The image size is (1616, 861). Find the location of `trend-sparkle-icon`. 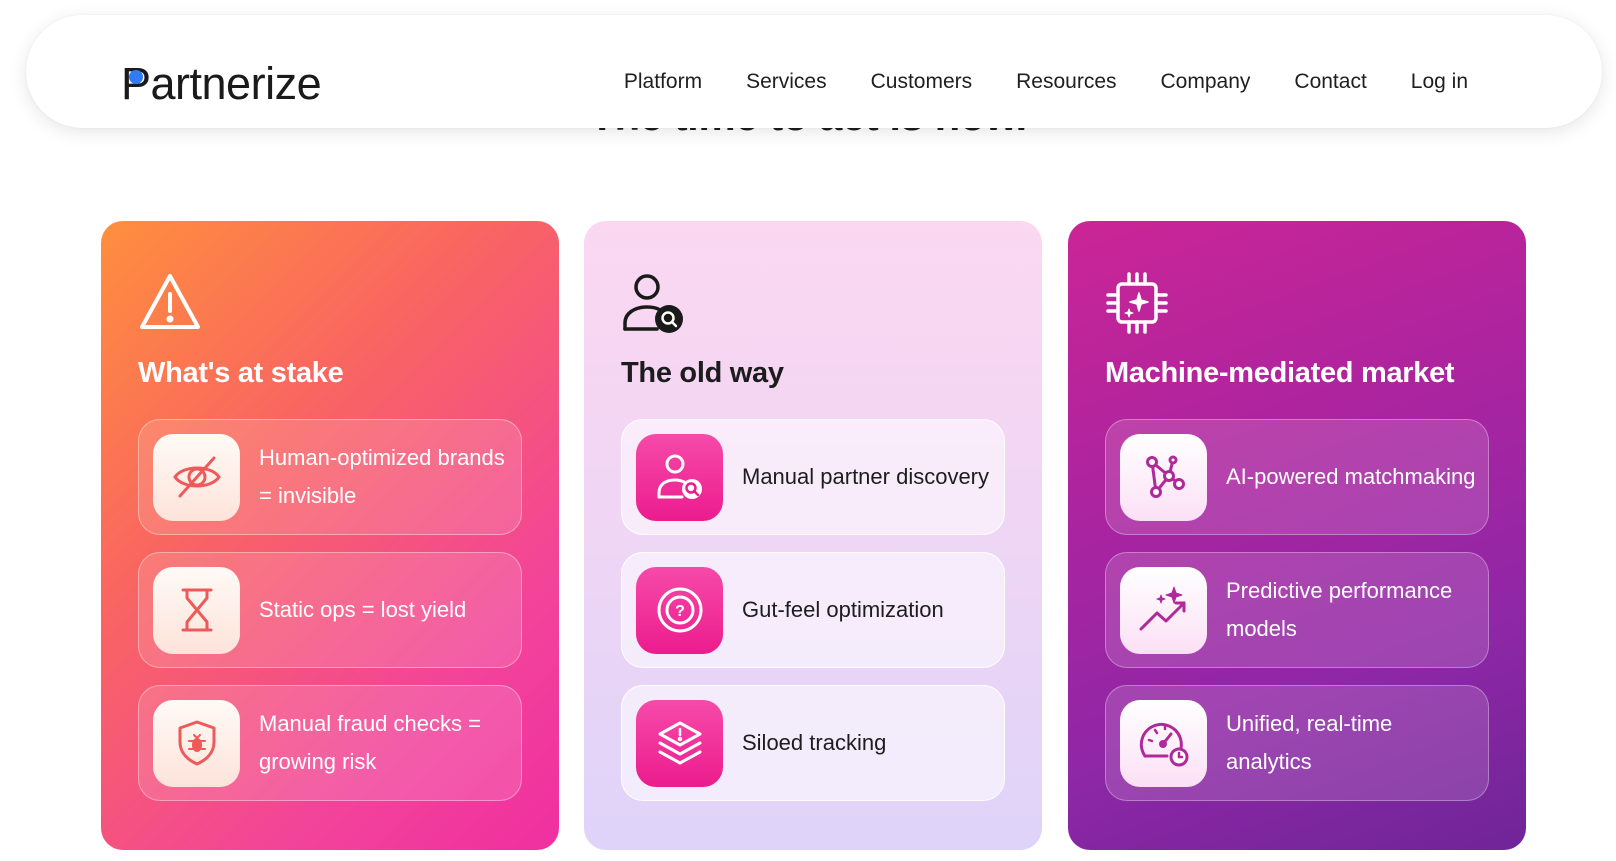

trend-sparkle-icon is located at coordinates (1163, 610).